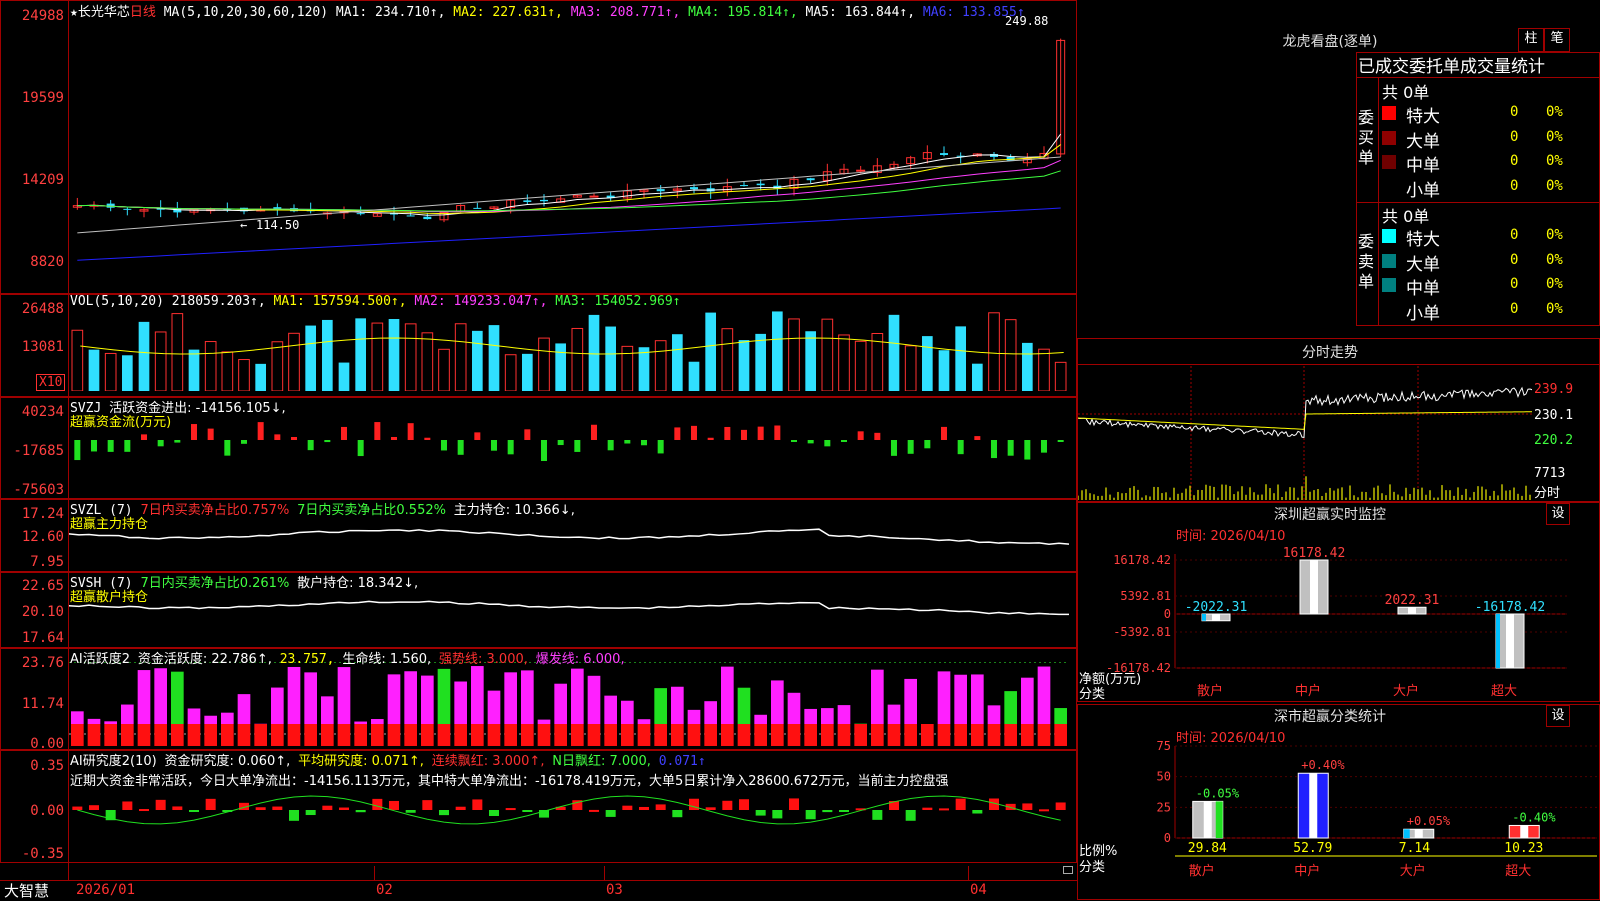  I want to click on ai1-t1: 资金活跃度: 22.786↑,, so click(205, 659).